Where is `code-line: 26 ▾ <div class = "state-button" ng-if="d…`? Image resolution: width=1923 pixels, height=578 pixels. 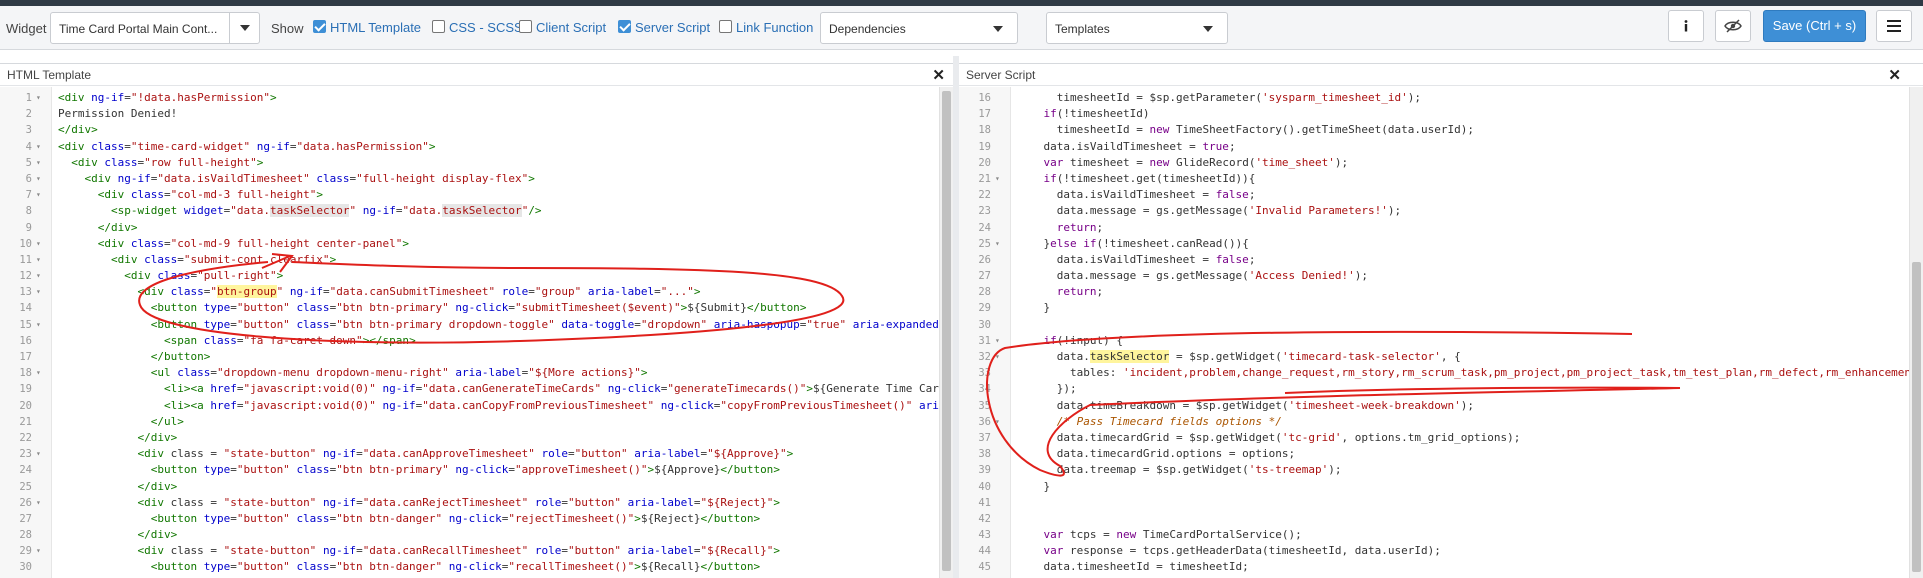
code-line: 26 ▾ <div class = "state-button" ng-if="d… is located at coordinates (476, 503).